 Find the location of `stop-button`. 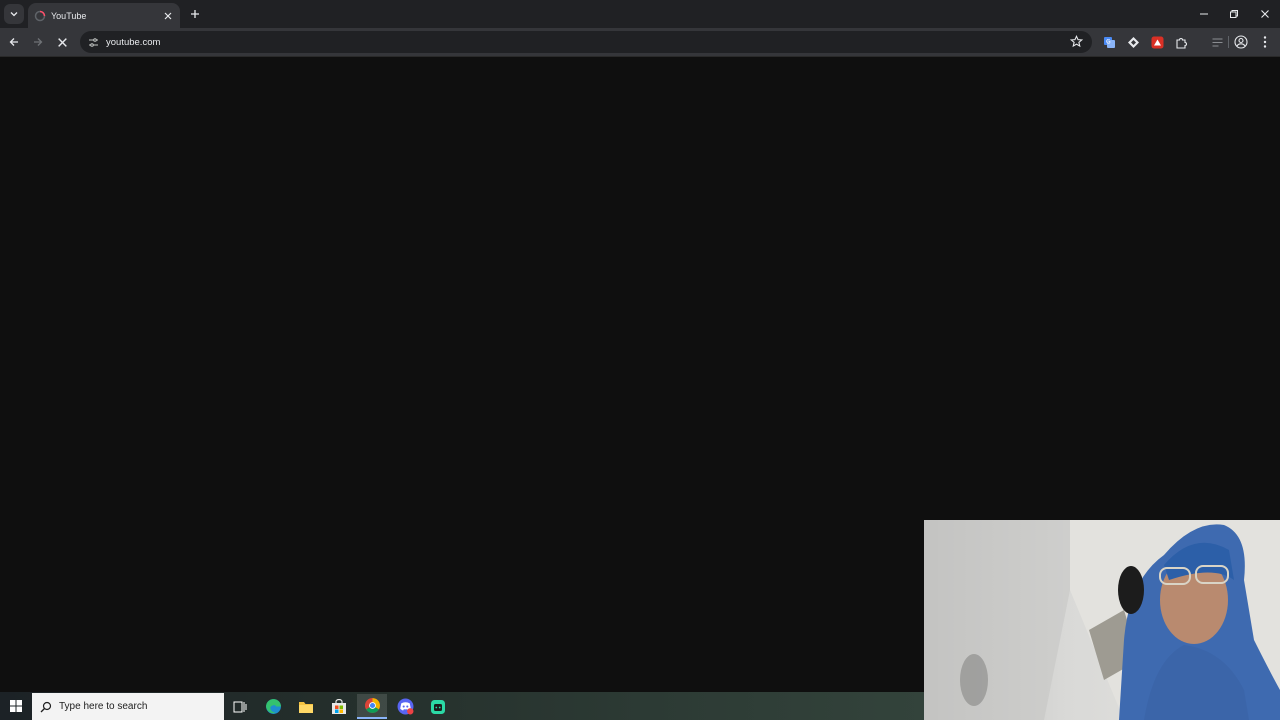

stop-button is located at coordinates (62, 42).